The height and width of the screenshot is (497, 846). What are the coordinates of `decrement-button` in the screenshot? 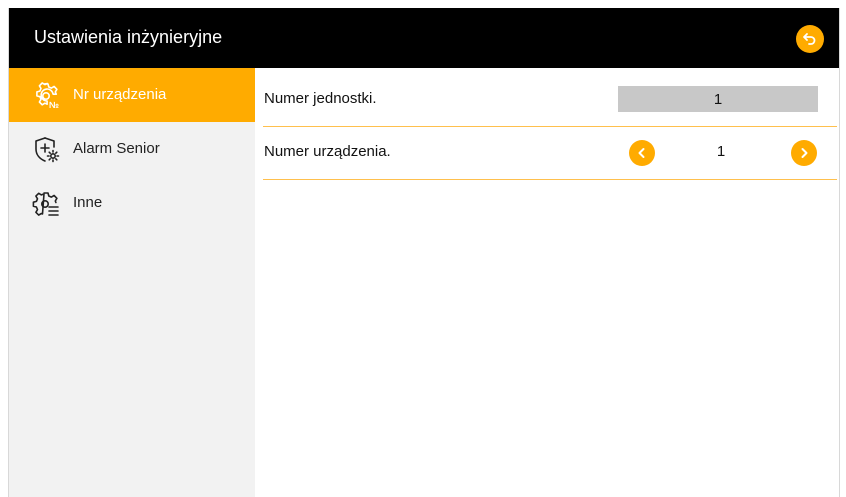 It's located at (642, 153).